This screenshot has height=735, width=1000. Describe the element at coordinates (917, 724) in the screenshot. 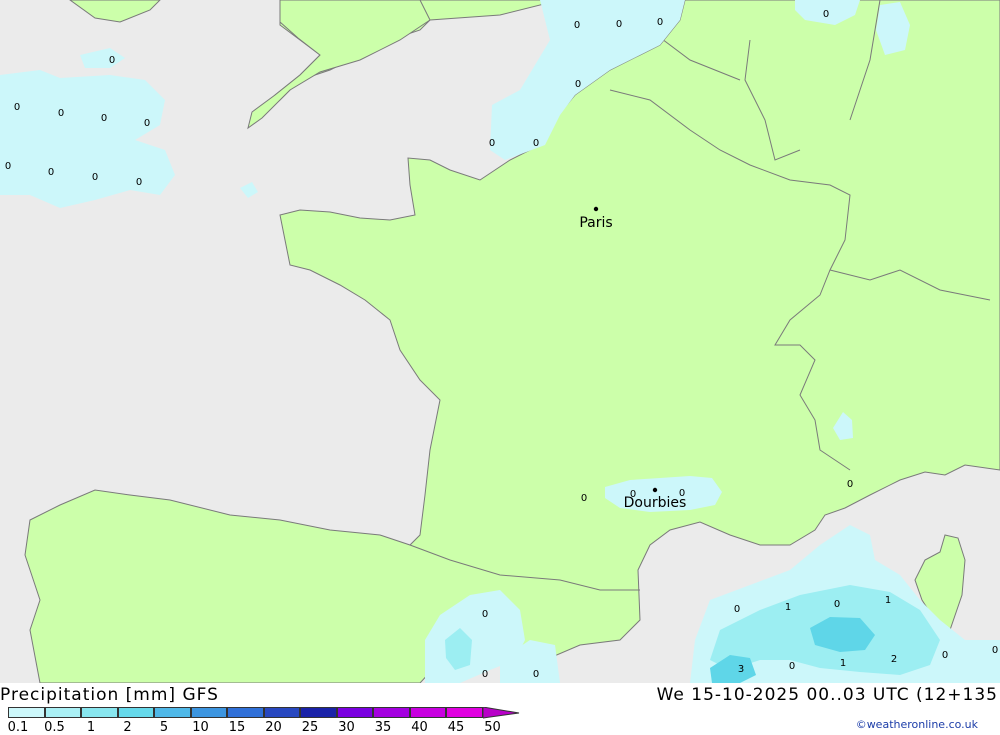

I see `credit-link: ©weatheronline.co.uk` at that location.